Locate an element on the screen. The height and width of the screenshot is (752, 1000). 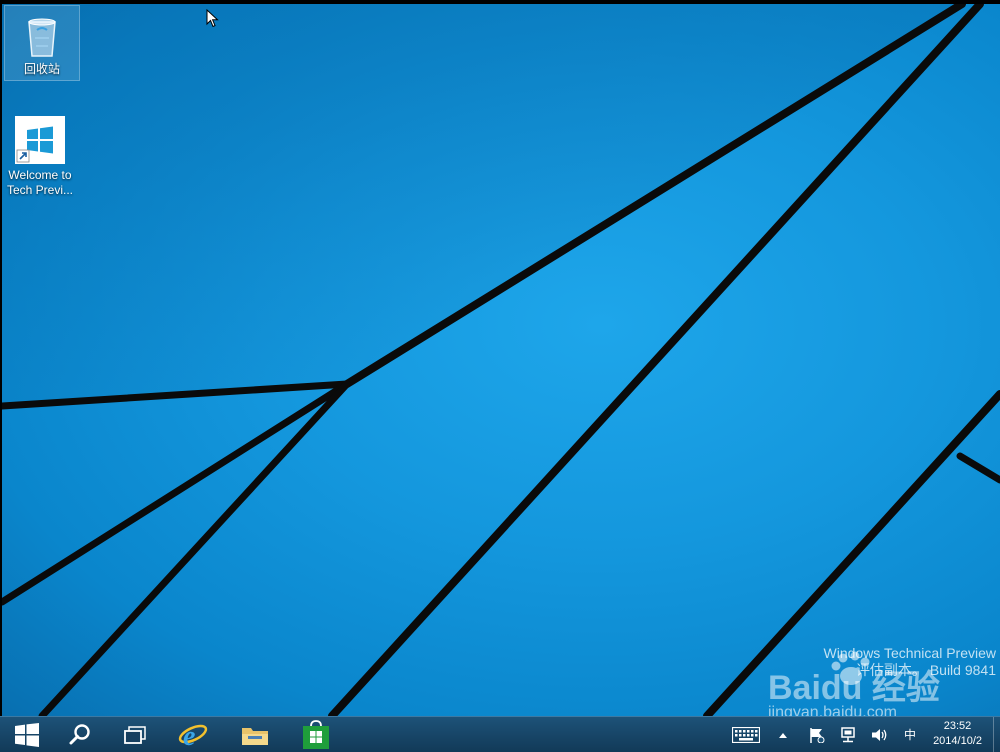
file-explorer-button is located at coordinates (255, 734).